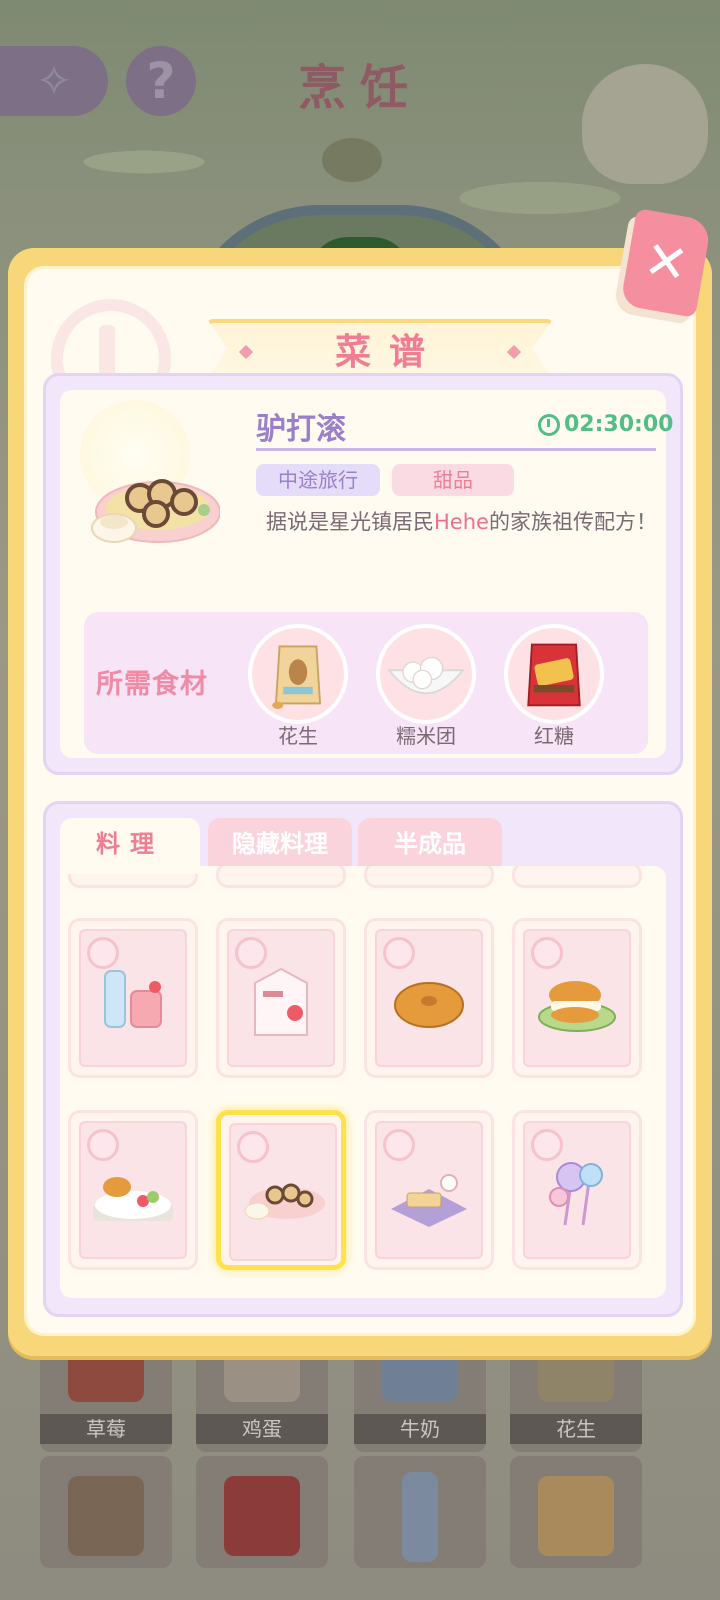  What do you see at coordinates (106, 1429) in the screenshot?
I see `inventory-label: 草莓` at bounding box center [106, 1429].